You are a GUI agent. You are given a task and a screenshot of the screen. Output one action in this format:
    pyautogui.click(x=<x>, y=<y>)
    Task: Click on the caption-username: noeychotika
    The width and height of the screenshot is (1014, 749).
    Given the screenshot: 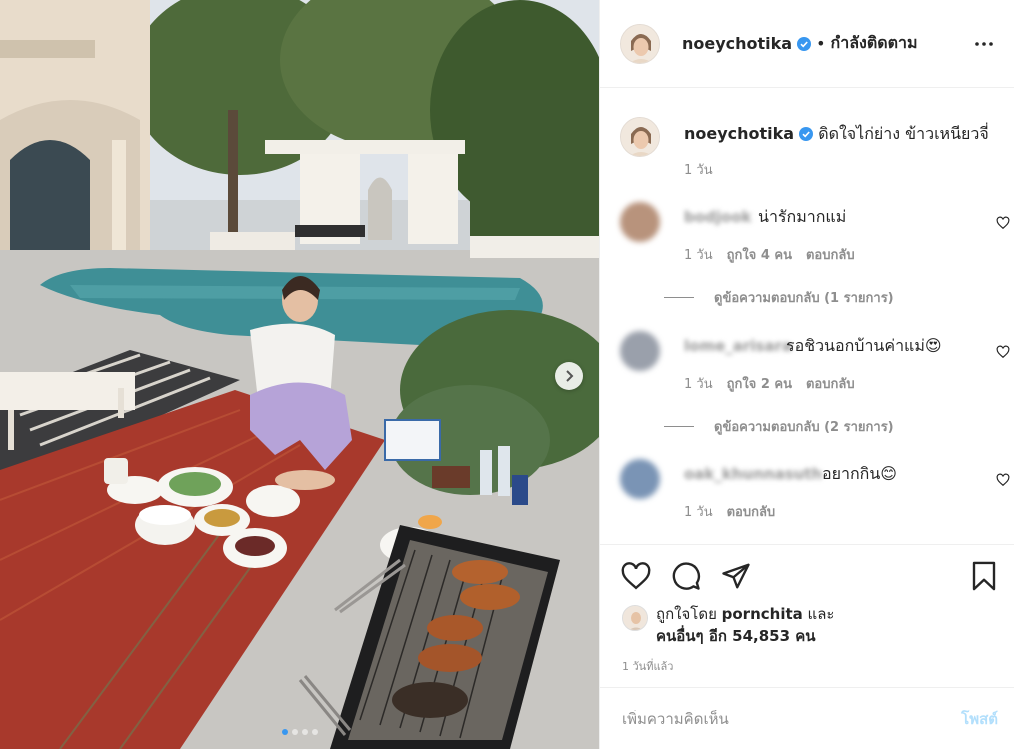 What is the action you would take?
    pyautogui.click(x=739, y=133)
    